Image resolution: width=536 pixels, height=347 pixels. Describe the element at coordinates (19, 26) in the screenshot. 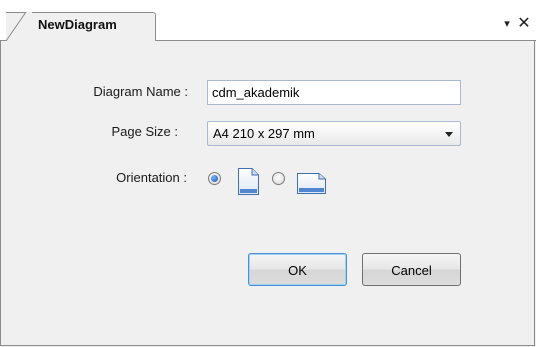

I see `tab-slant-edge` at that location.